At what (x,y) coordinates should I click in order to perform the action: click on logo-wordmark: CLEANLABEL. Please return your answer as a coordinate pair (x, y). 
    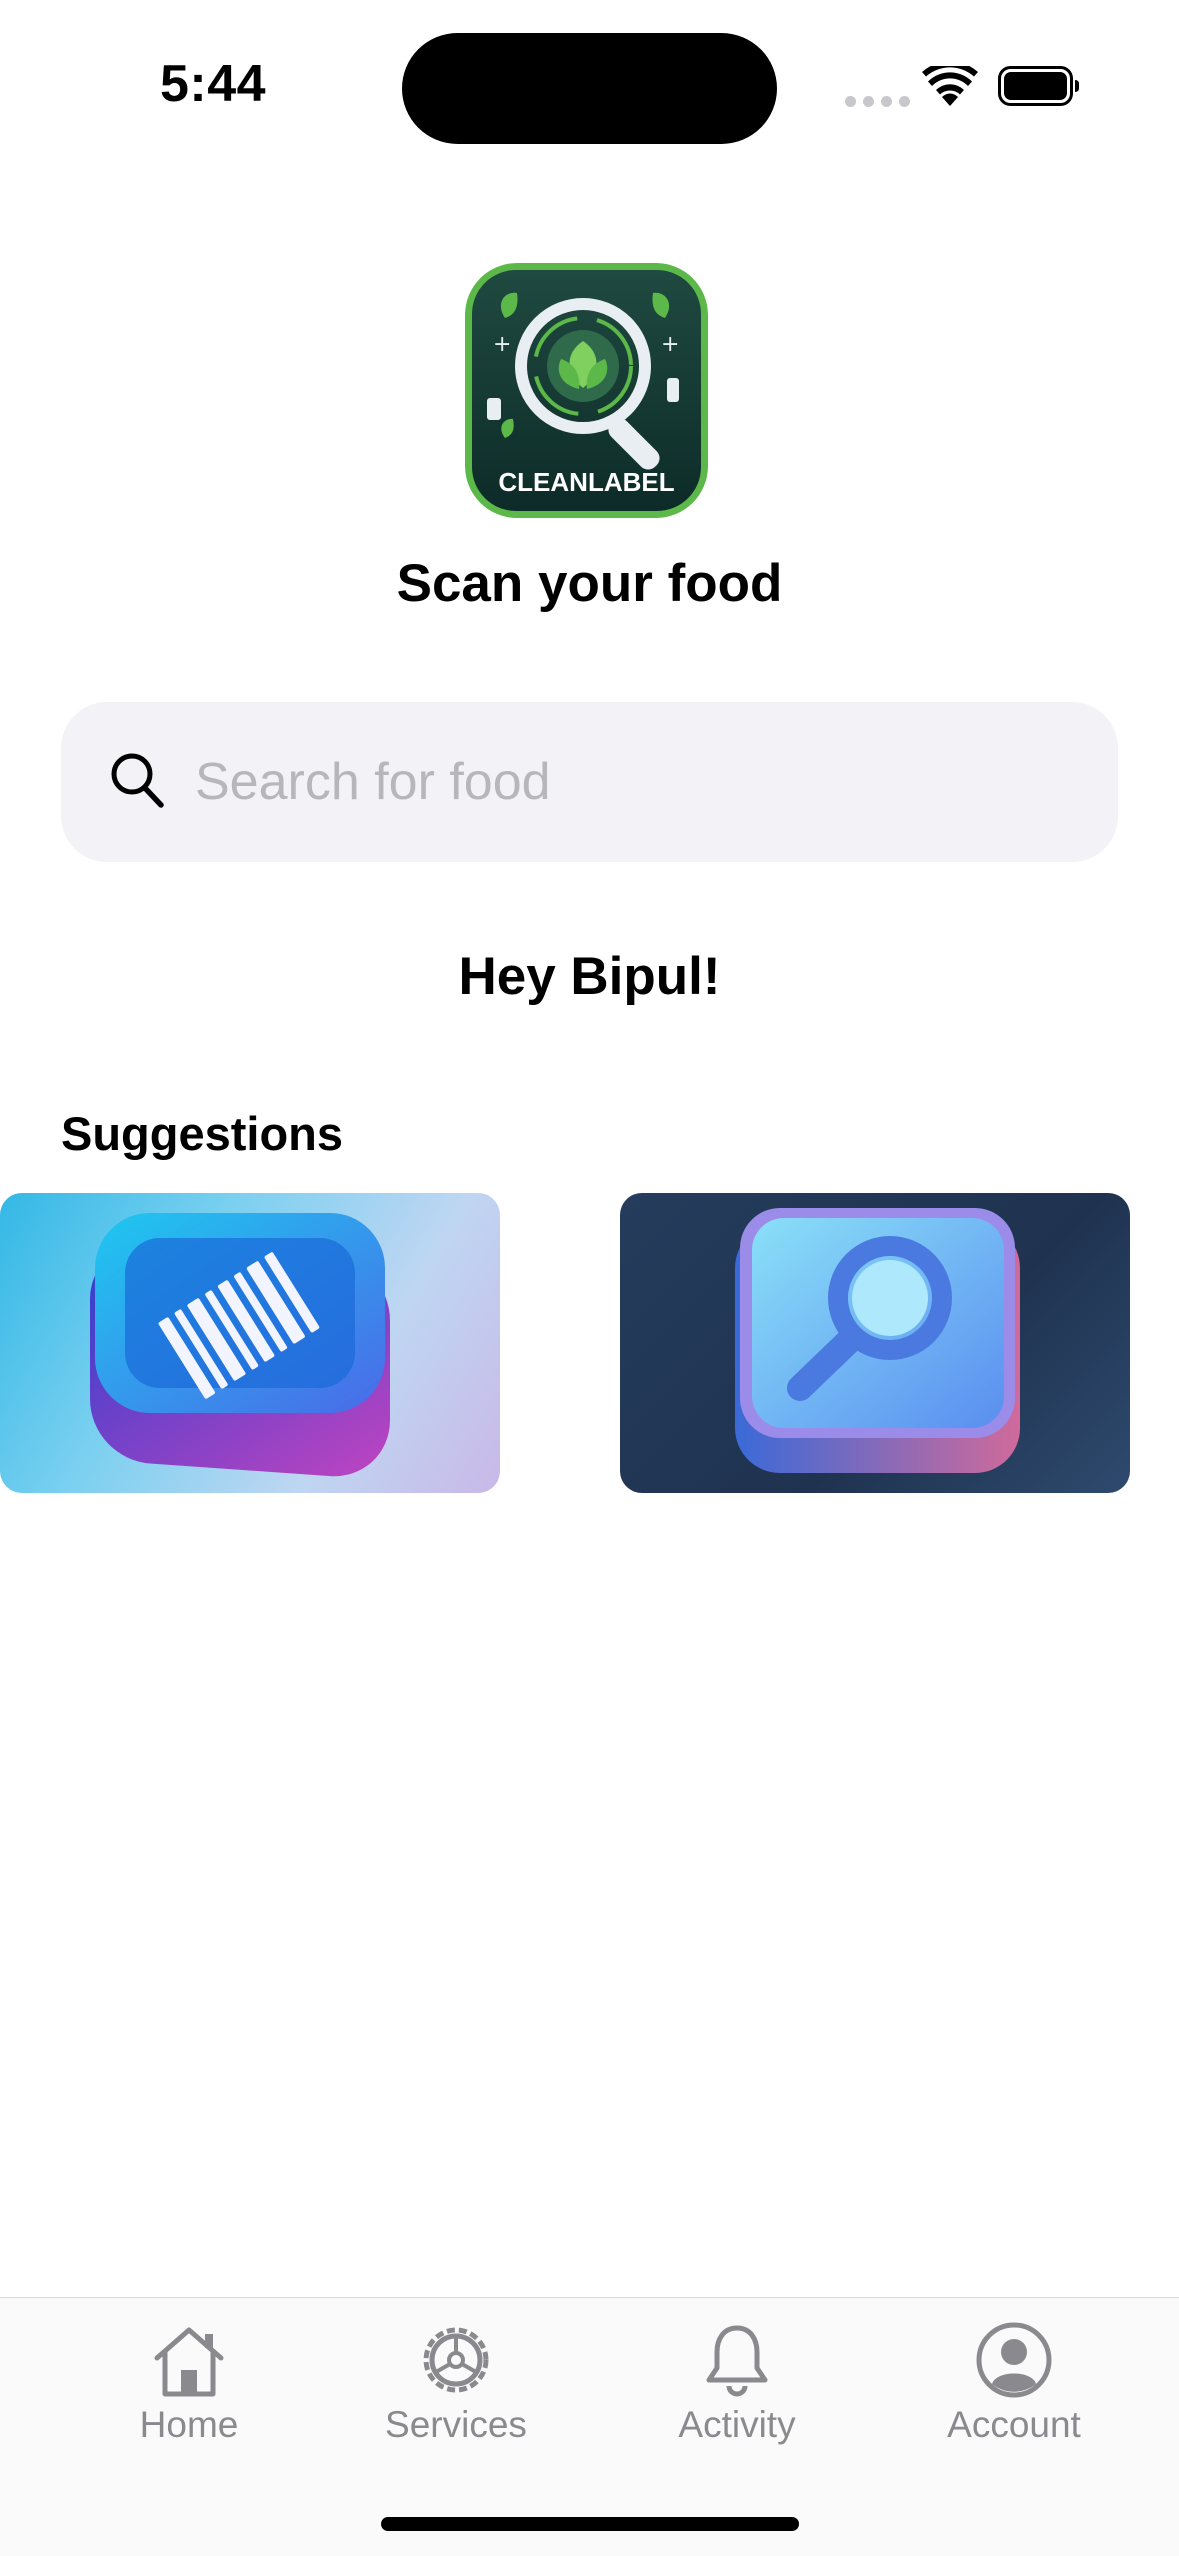
    Looking at the image, I should click on (586, 482).